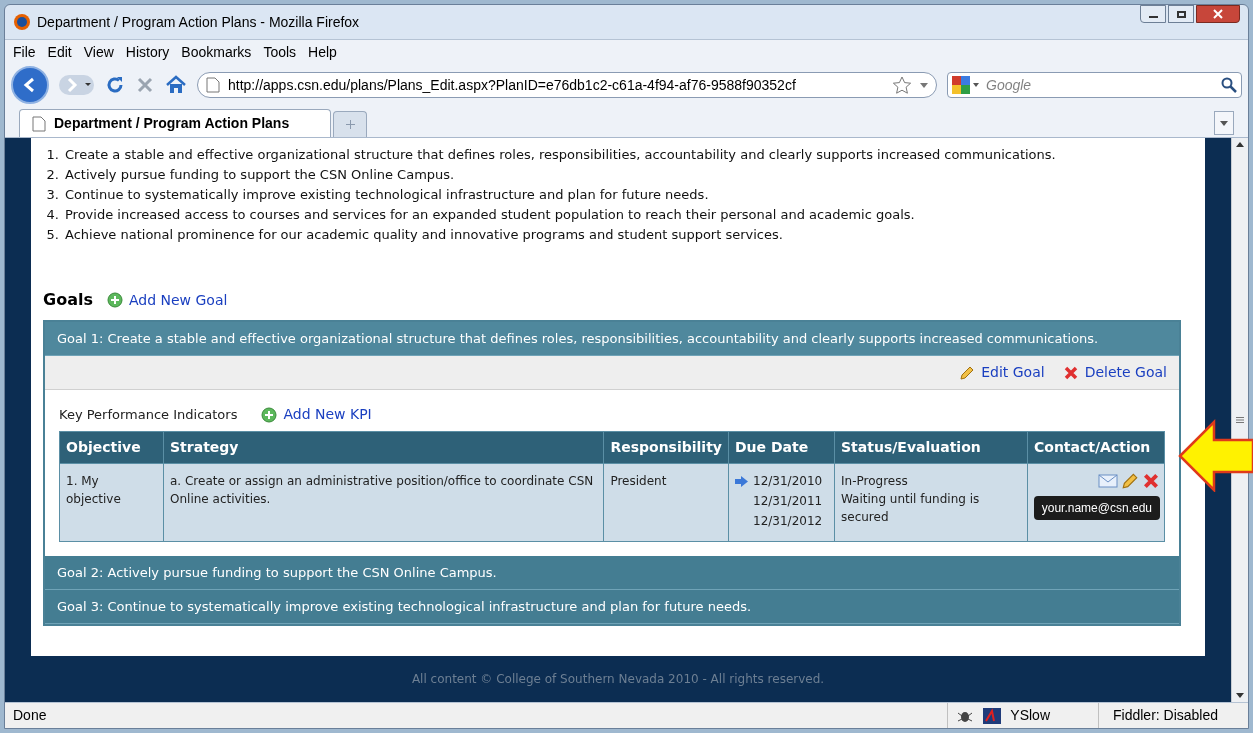  What do you see at coordinates (59, 52) in the screenshot?
I see `menu-item: Edit` at bounding box center [59, 52].